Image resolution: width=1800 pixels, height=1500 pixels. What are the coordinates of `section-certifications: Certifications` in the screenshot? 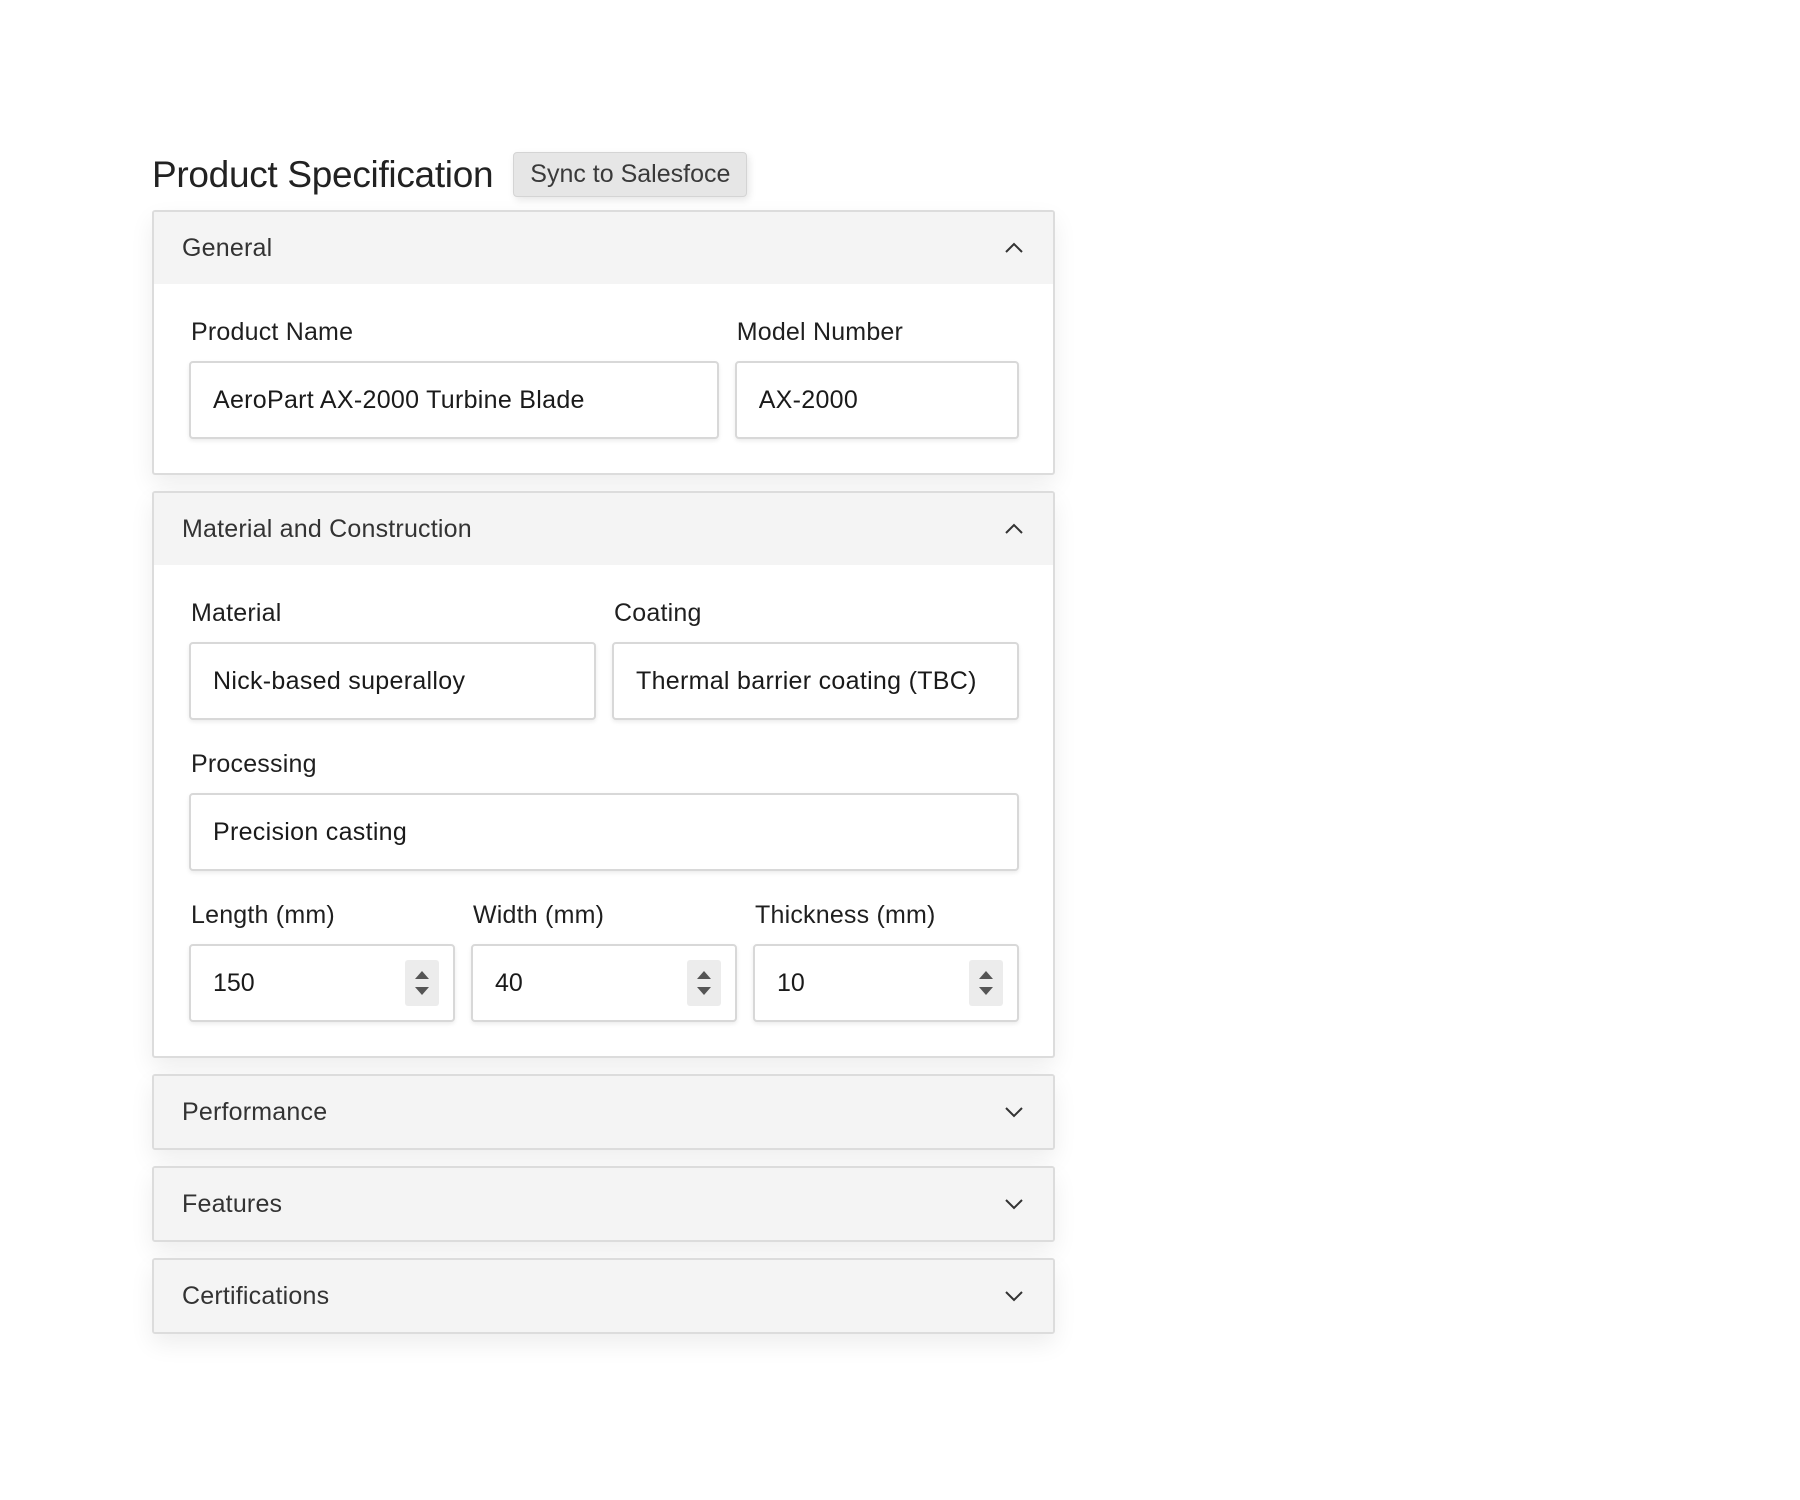 It's located at (603, 1296).